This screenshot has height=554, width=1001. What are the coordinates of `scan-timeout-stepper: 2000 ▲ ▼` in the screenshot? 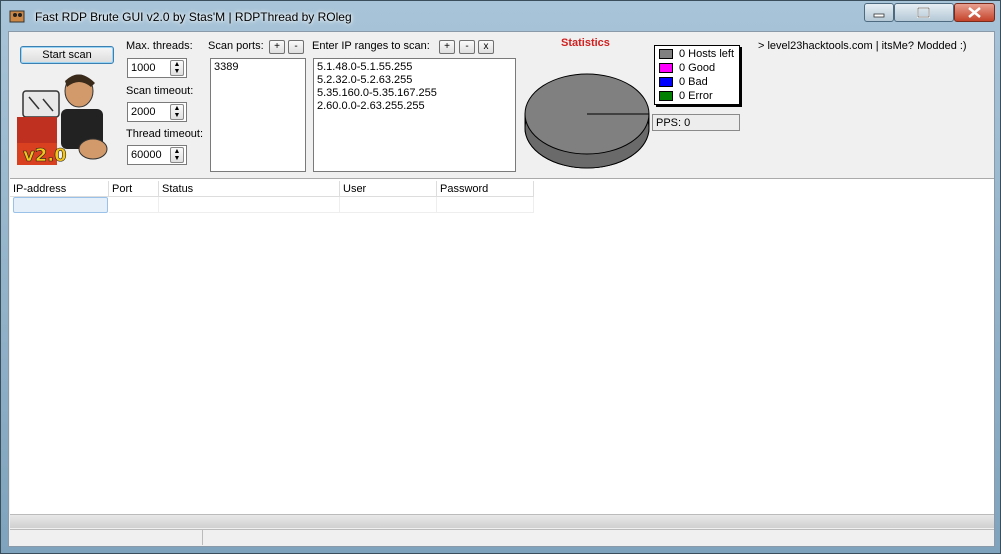 It's located at (157, 112).